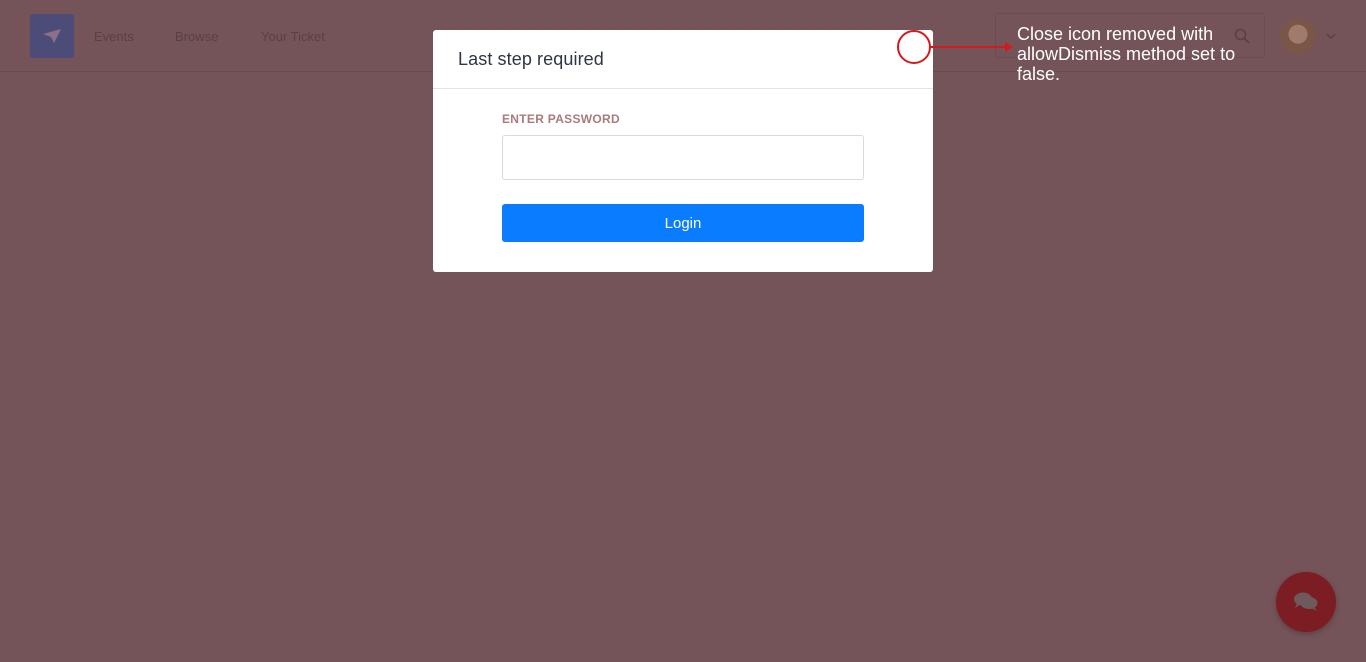  What do you see at coordinates (971, 47) in the screenshot?
I see `annotation-arrow` at bounding box center [971, 47].